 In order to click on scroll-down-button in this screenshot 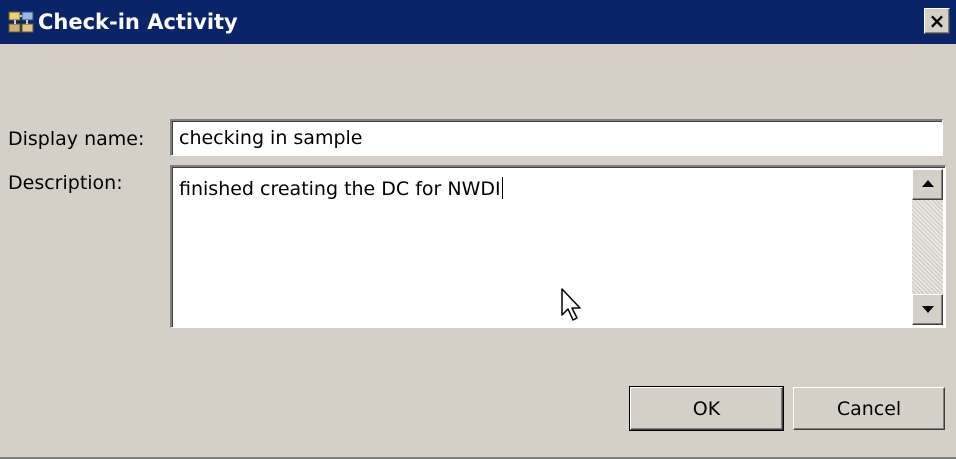, I will do `click(927, 309)`.